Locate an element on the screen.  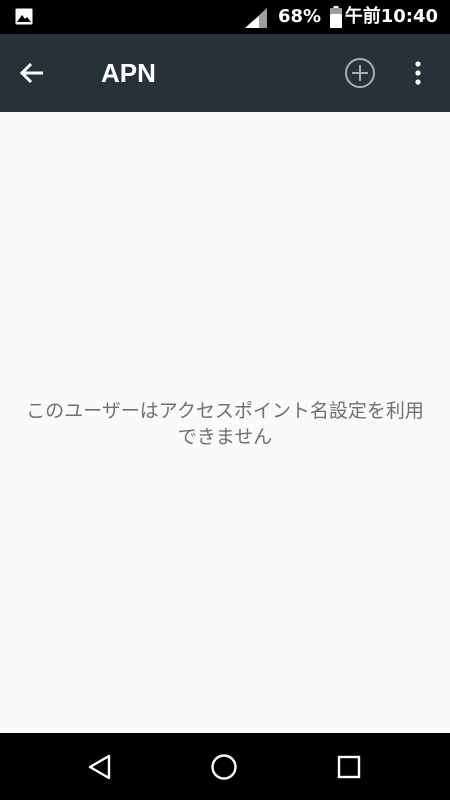
nav-home-button is located at coordinates (224, 767).